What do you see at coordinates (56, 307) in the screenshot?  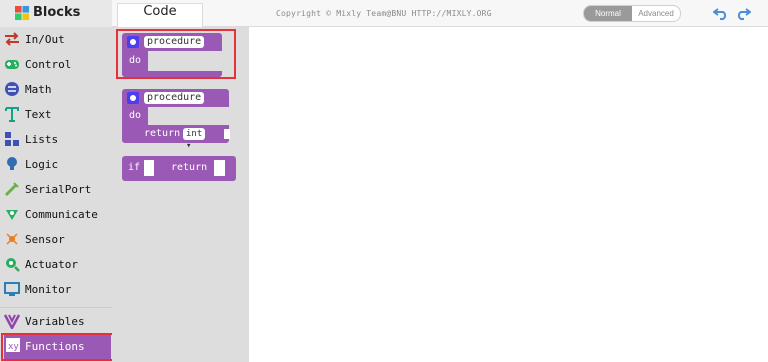 I see `toolbox-separator` at bounding box center [56, 307].